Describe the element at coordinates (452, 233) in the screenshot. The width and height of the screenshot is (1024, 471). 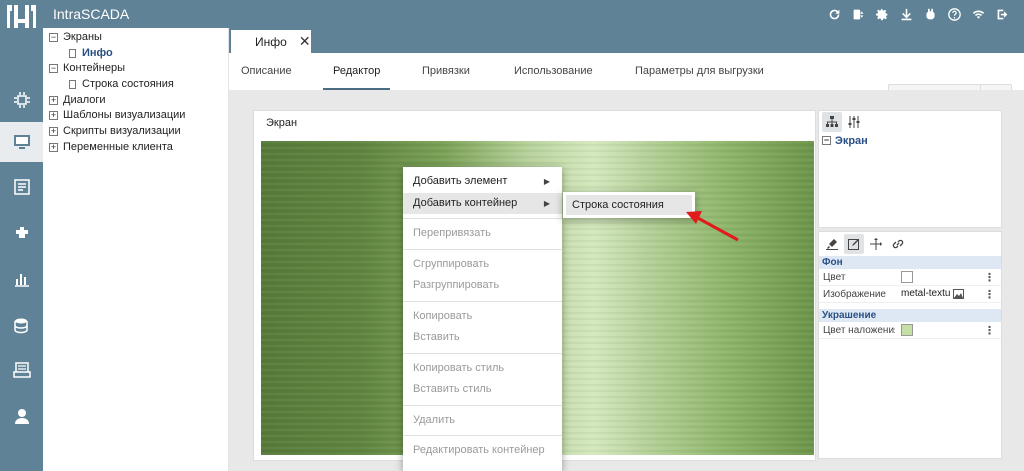
I see `menu-item-label: Перепривязать` at that location.